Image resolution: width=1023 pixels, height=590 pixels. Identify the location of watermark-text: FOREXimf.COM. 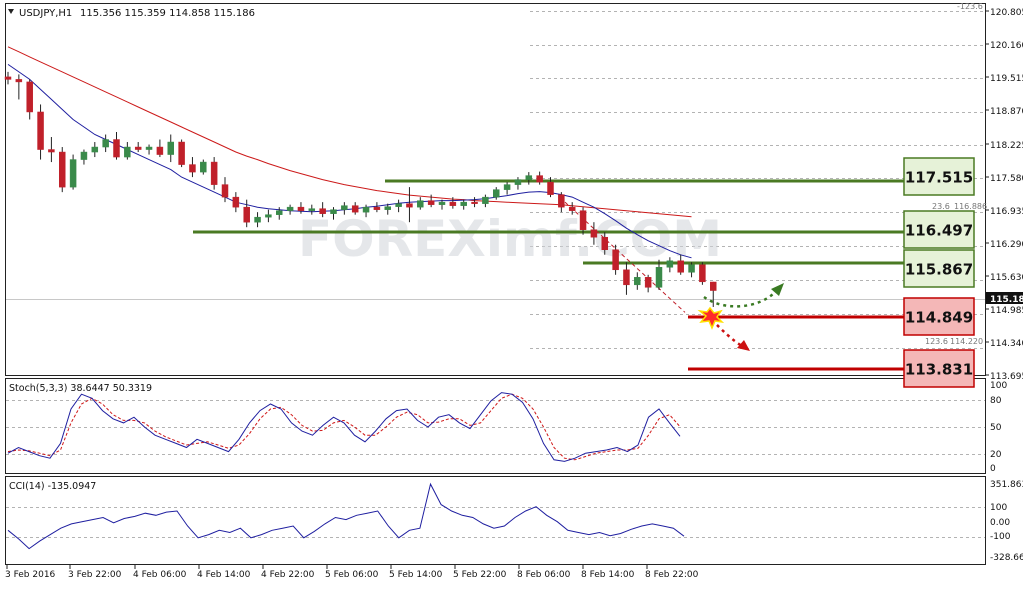
(510, 239).